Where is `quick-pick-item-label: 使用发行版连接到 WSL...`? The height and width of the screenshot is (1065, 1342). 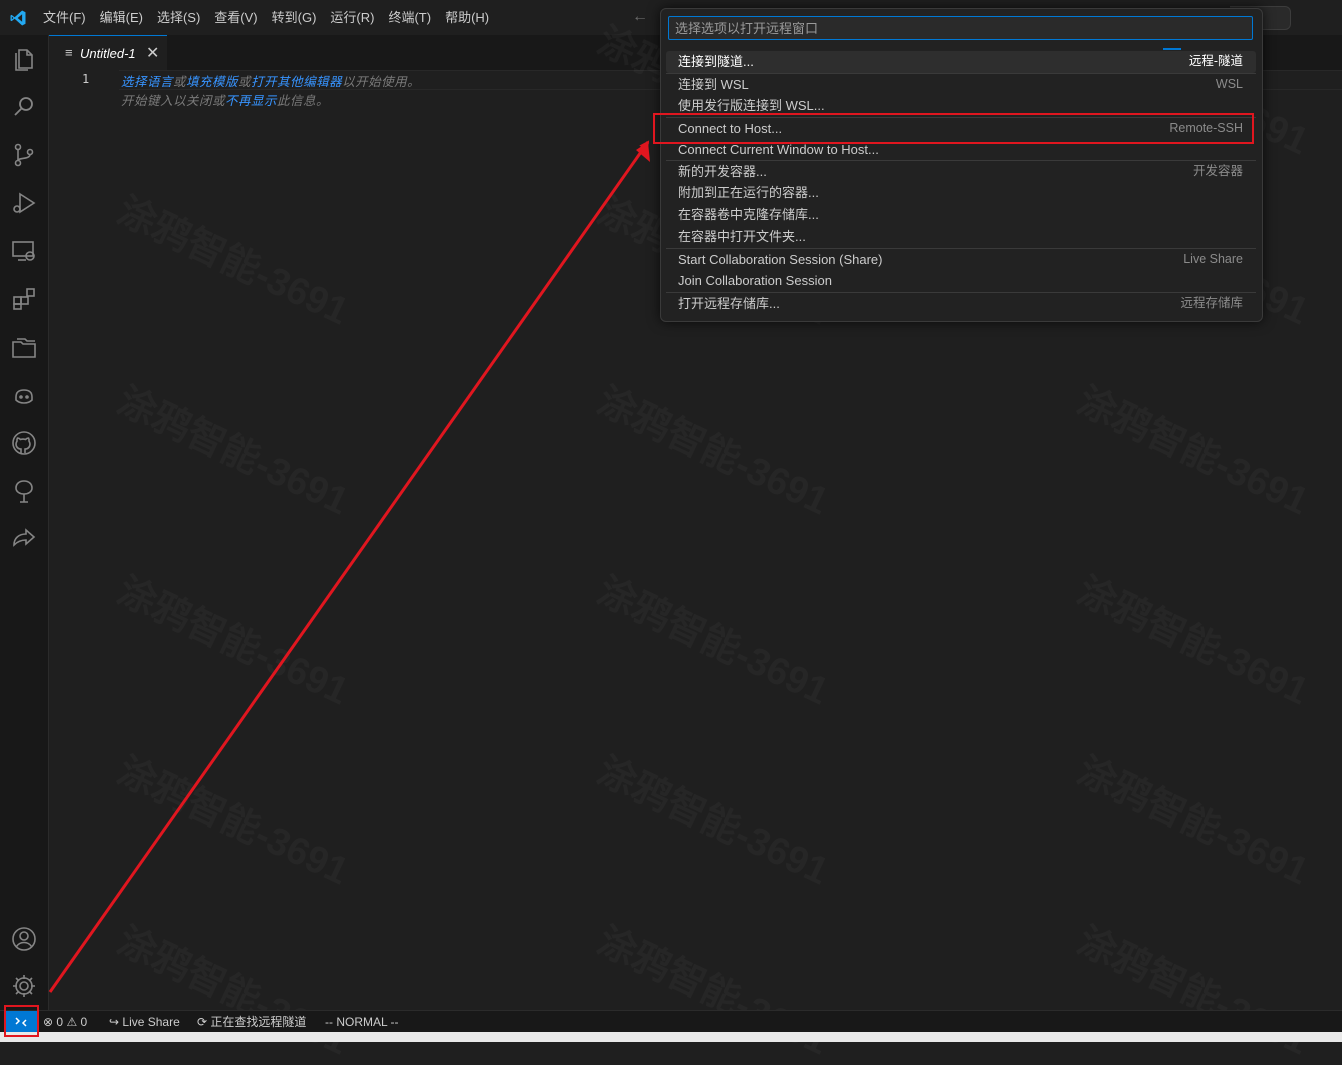 quick-pick-item-label: 使用发行版连接到 WSL... is located at coordinates (751, 105).